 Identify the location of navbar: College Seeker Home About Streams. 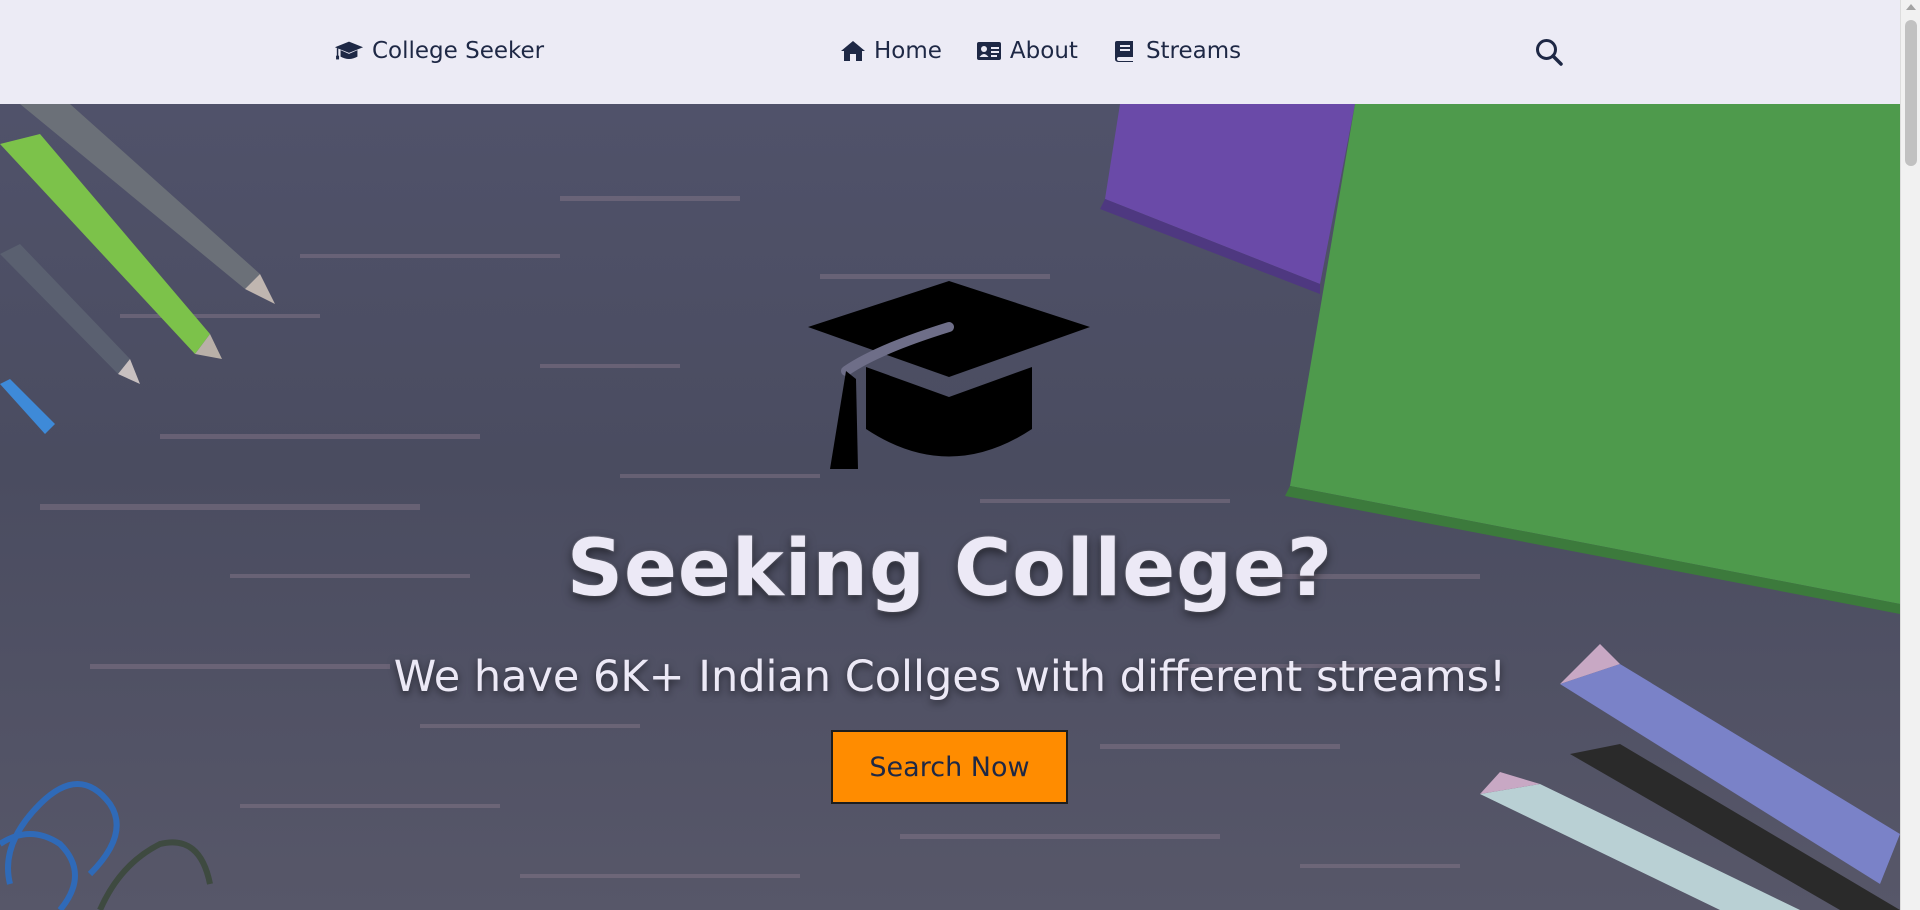
(950, 52).